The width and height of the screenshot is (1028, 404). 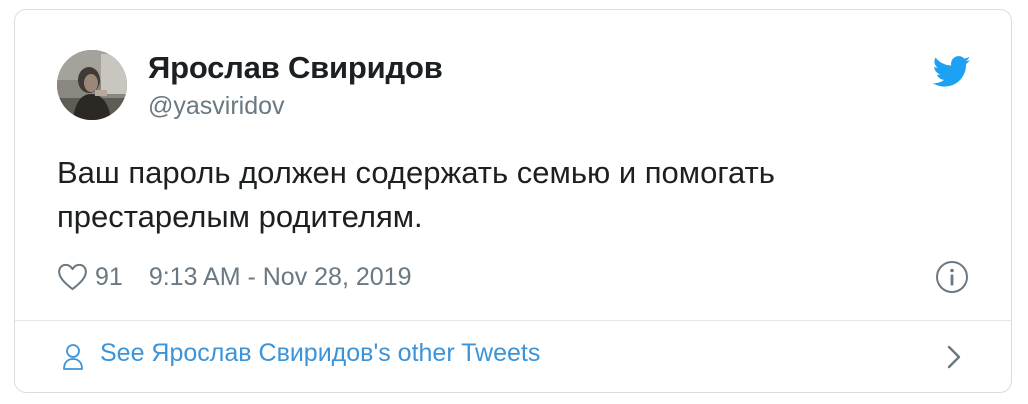 What do you see at coordinates (295, 68) in the screenshot?
I see `author-name: Ярослав Свиридов` at bounding box center [295, 68].